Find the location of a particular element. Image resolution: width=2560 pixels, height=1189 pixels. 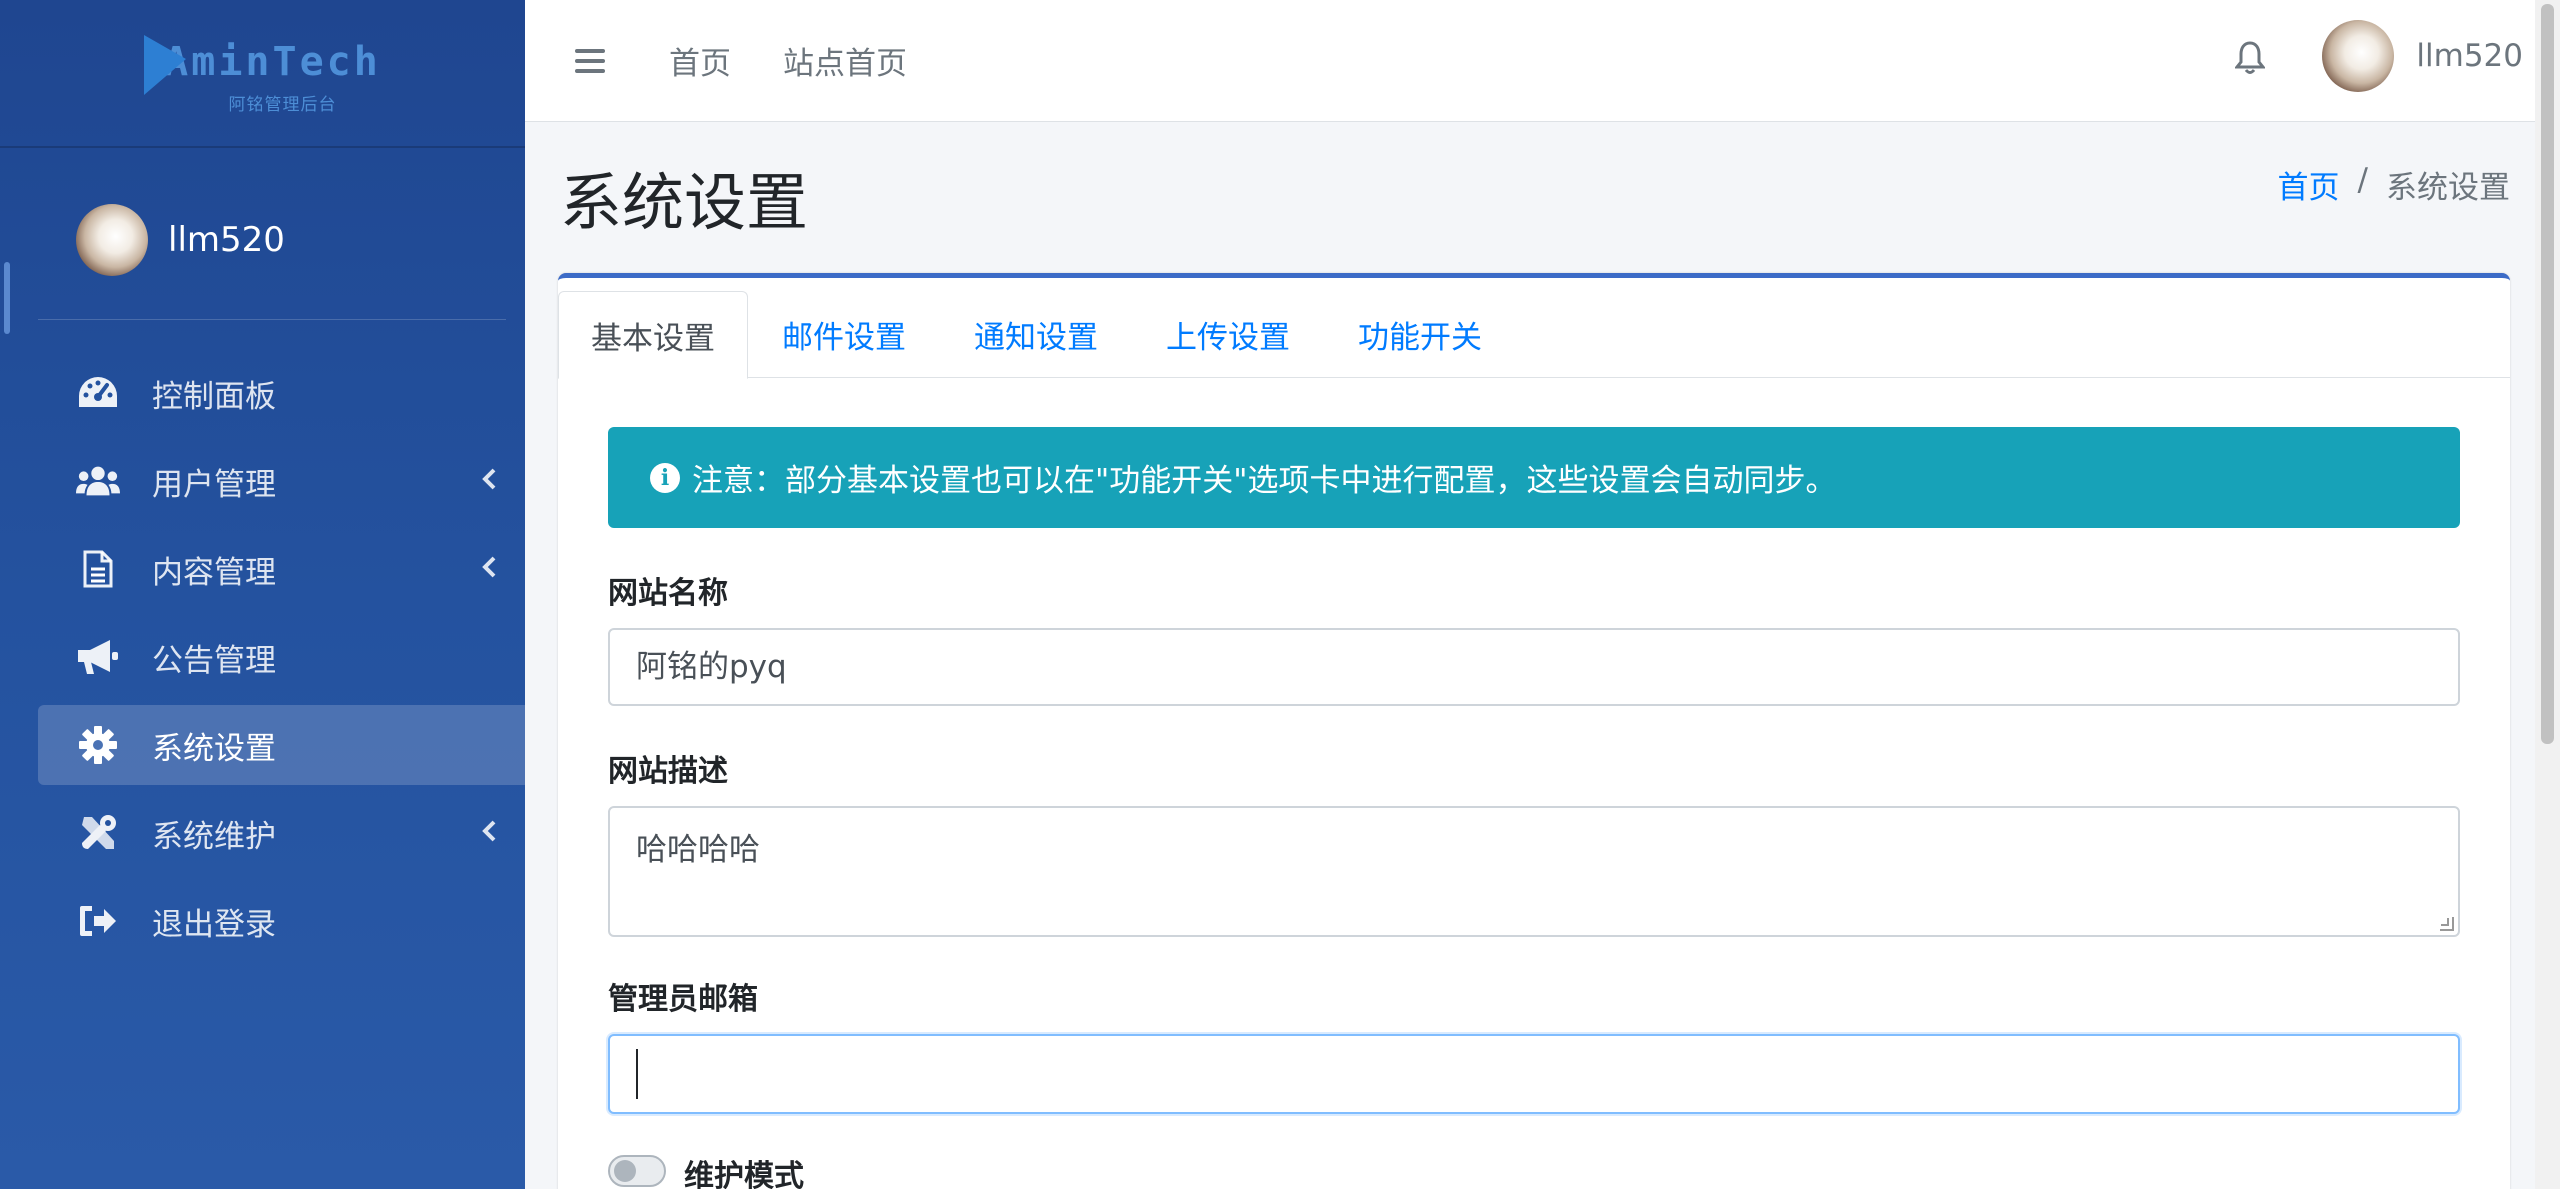

user-menu: llm520 is located at coordinates (2422, 56).